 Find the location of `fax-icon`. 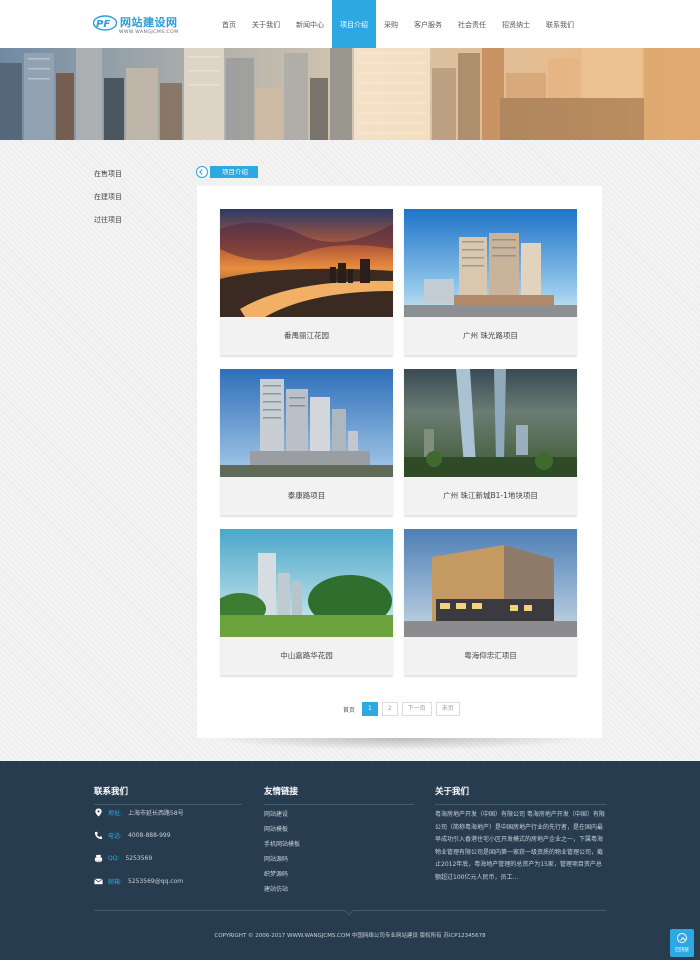

fax-icon is located at coordinates (98, 858).